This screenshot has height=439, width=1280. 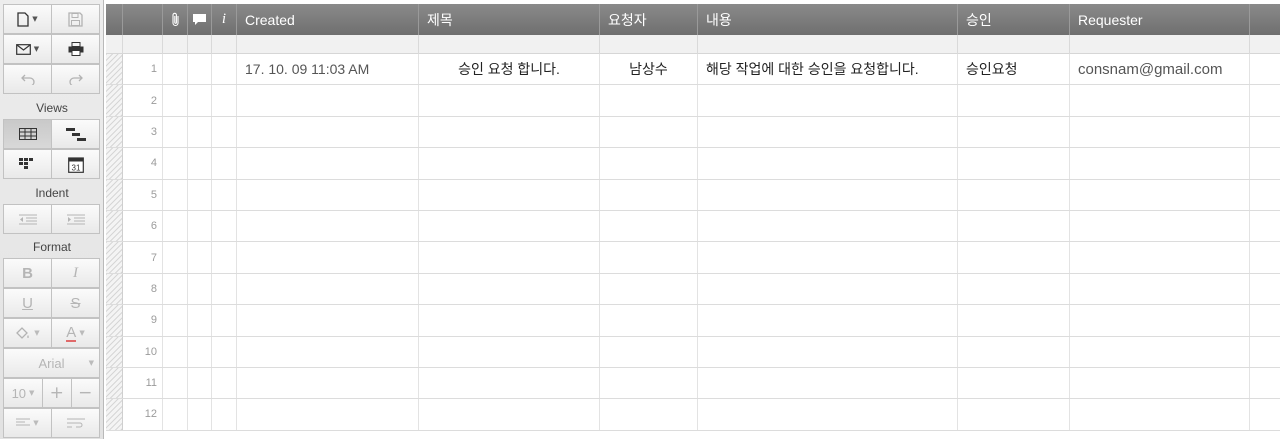 What do you see at coordinates (76, 423) in the screenshot?
I see `wrap-text-button` at bounding box center [76, 423].